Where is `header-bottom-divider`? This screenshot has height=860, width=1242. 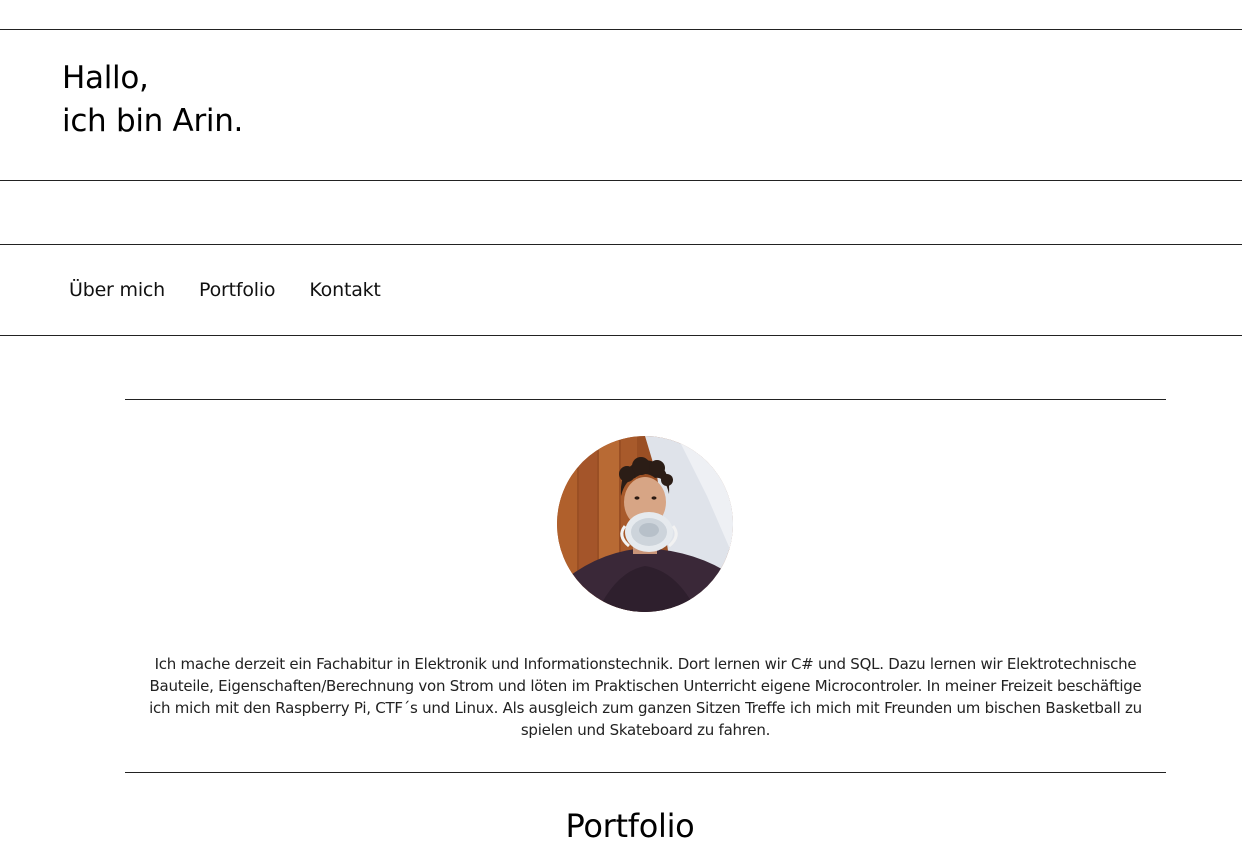
header-bottom-divider is located at coordinates (621, 180).